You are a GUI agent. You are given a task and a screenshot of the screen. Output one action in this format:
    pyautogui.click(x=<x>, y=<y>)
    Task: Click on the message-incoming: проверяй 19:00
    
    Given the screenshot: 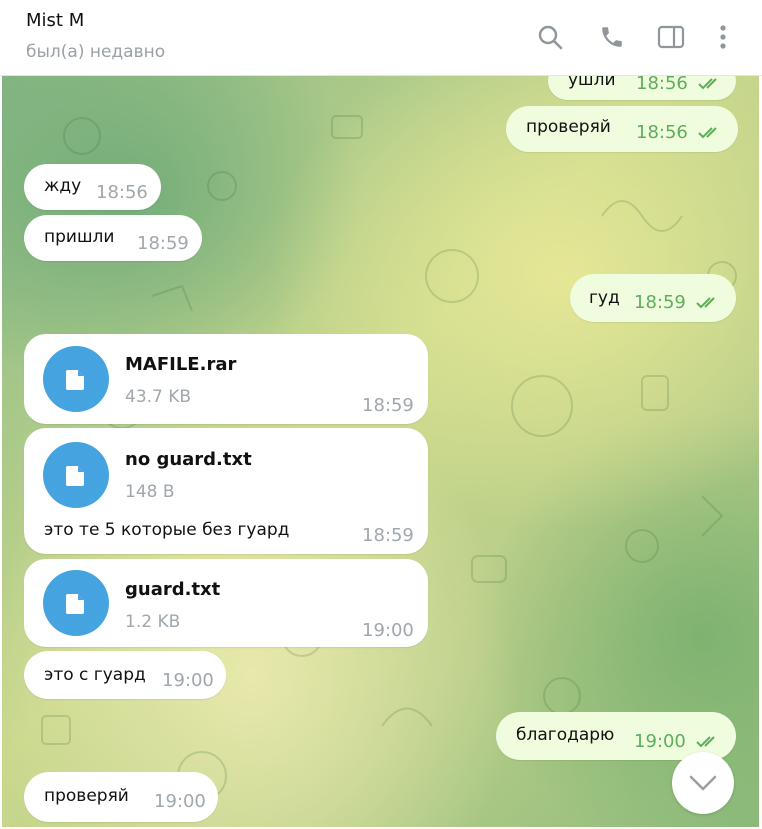 What is the action you would take?
    pyautogui.click(x=121, y=797)
    